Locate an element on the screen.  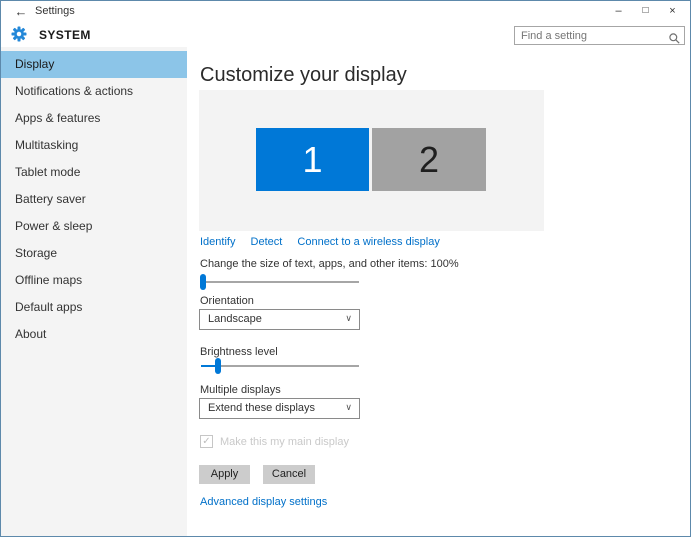
sidebar-item-battery-saver: Battery saver is located at coordinates (94, 199).